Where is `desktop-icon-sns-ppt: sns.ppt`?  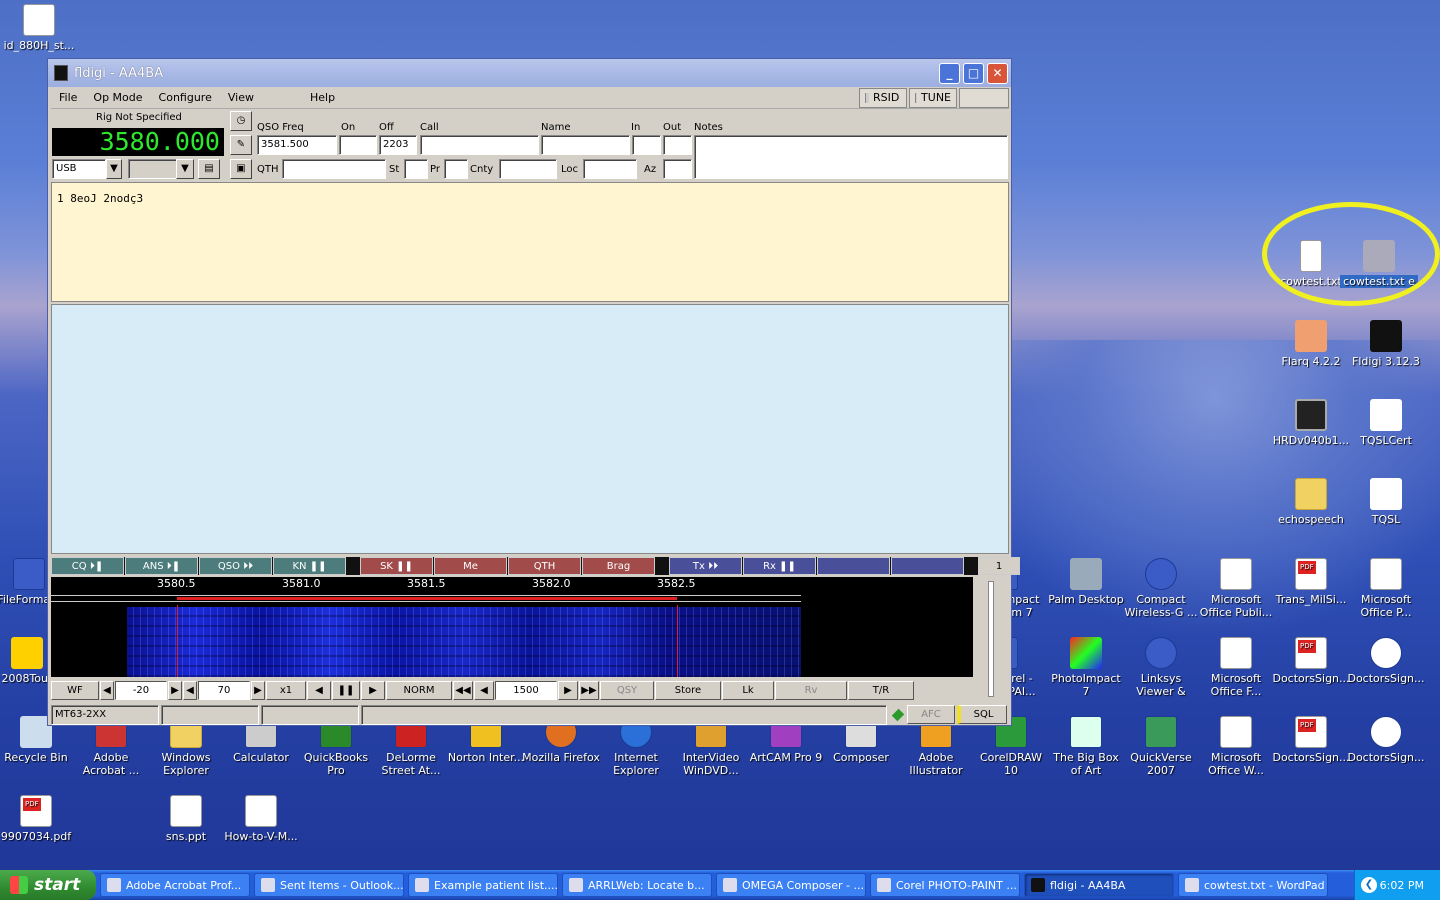 desktop-icon-sns-ppt: sns.ppt is located at coordinates (186, 819).